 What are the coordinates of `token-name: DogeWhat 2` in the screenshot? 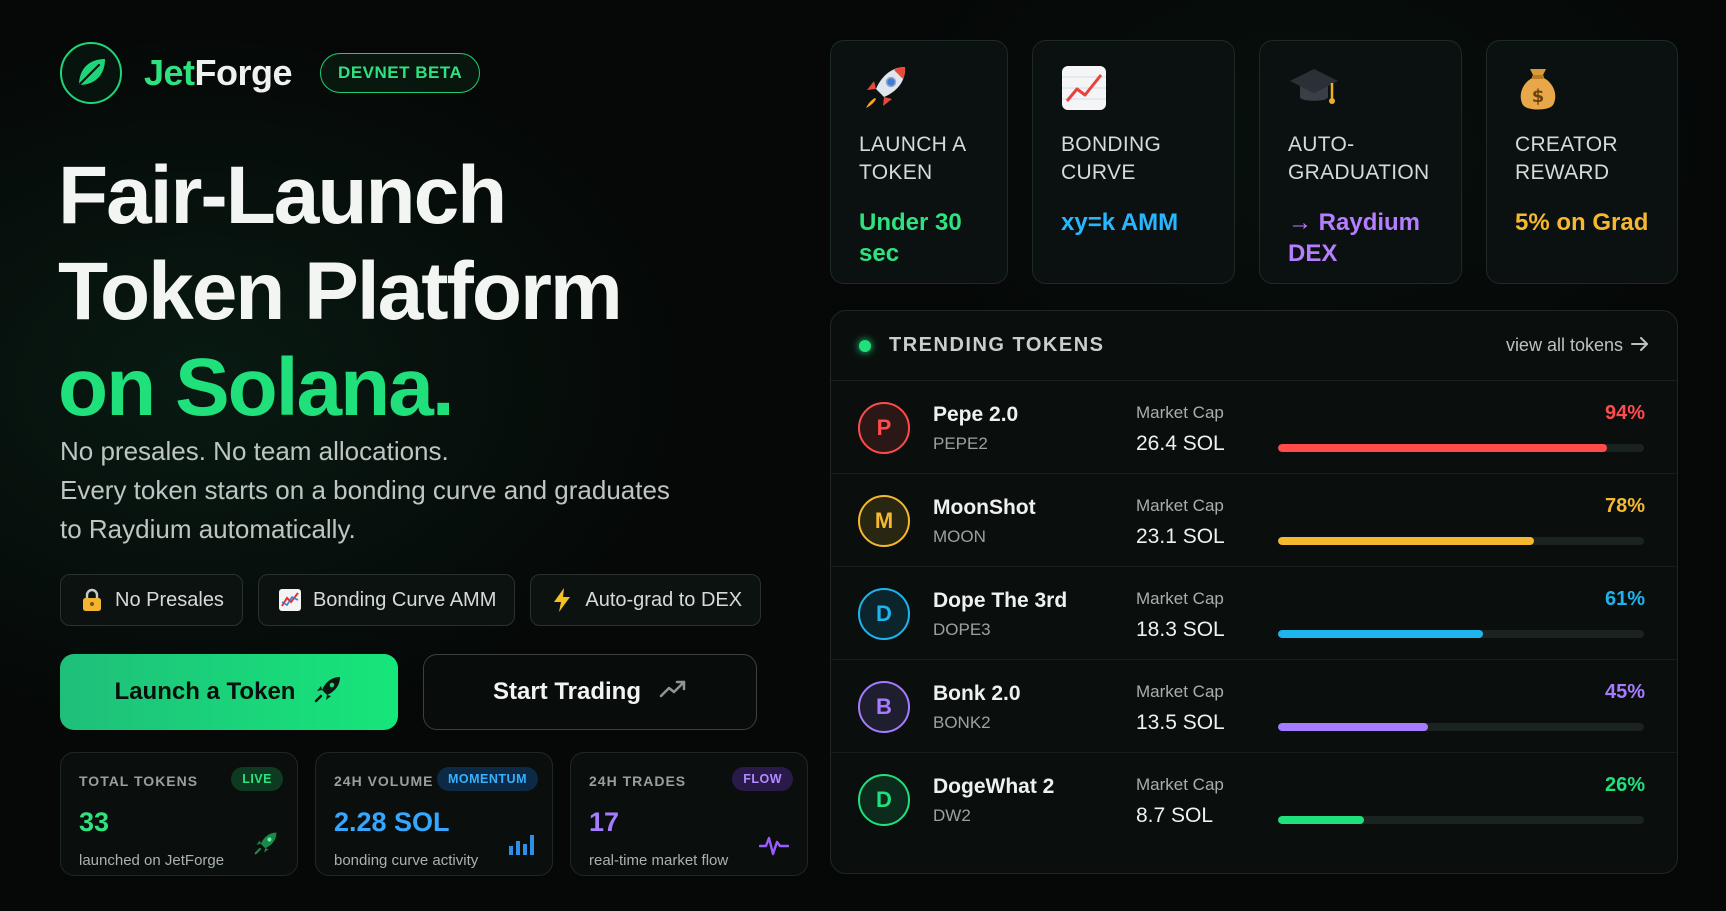 It's located at (994, 786).